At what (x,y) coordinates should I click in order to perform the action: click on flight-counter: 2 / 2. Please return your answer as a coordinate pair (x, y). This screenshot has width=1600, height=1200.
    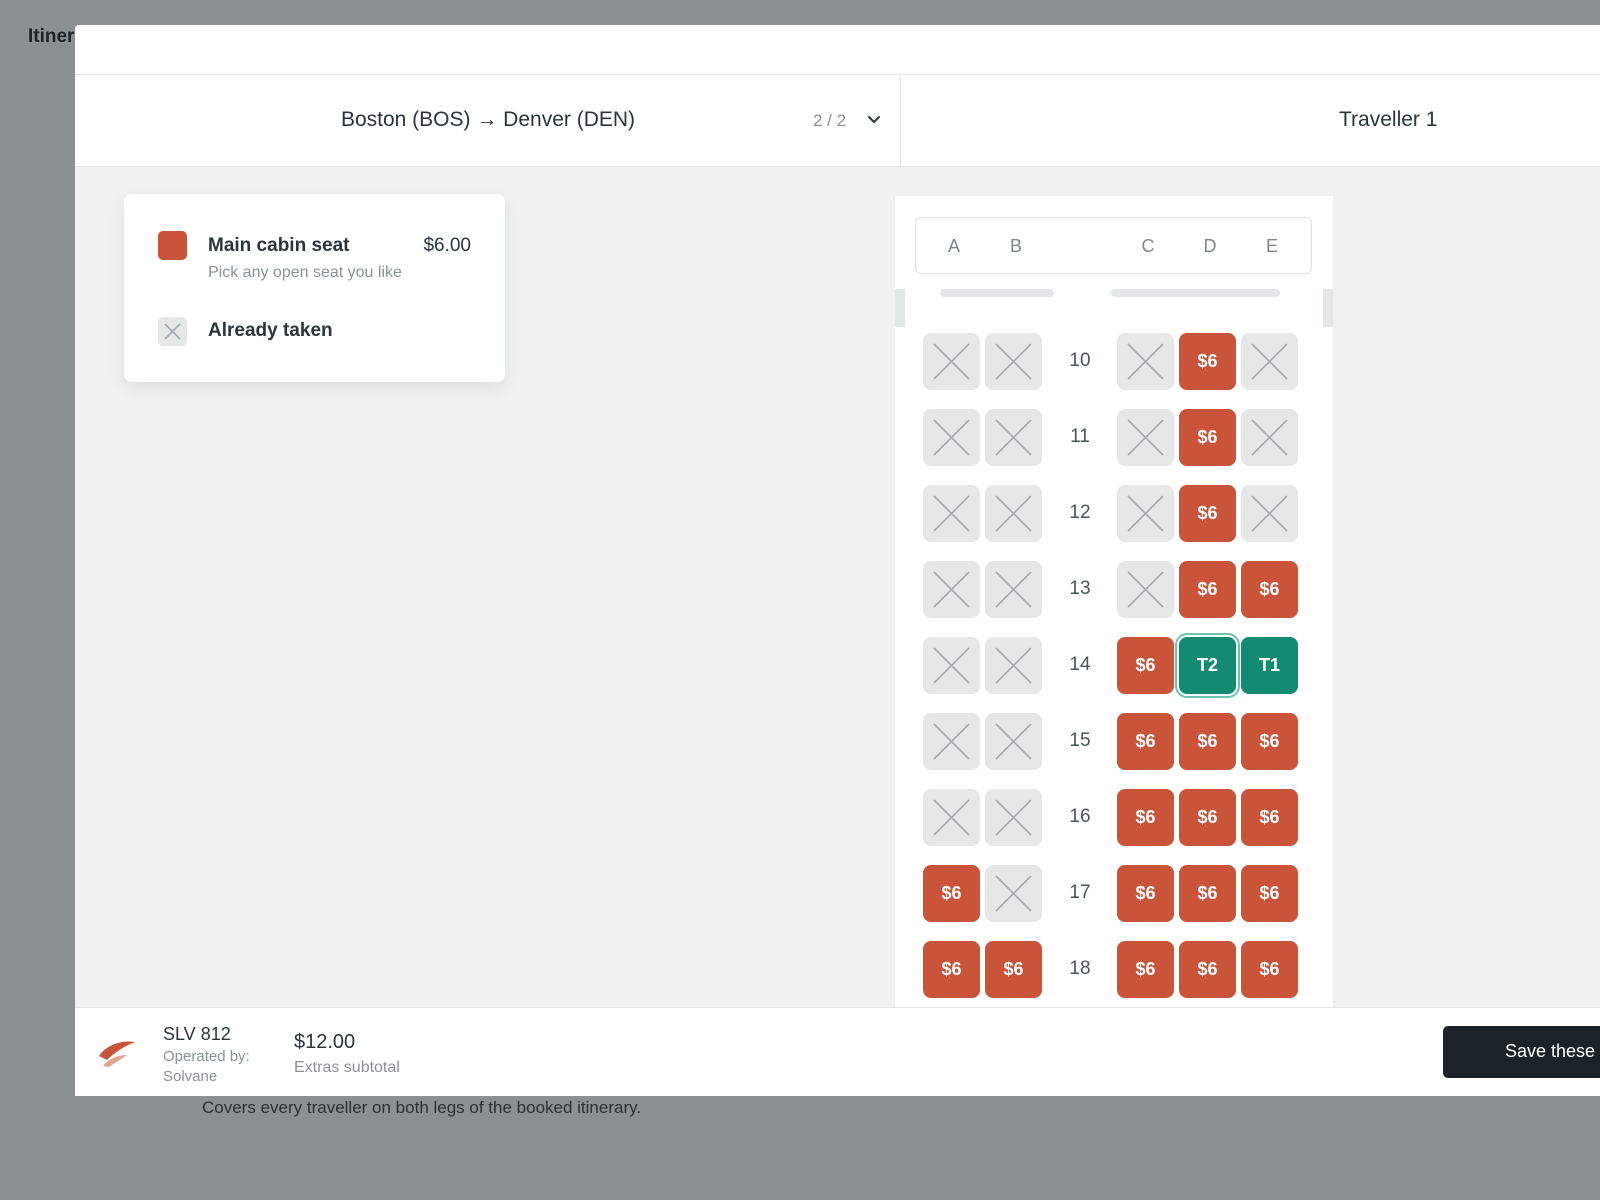
    Looking at the image, I should click on (830, 120).